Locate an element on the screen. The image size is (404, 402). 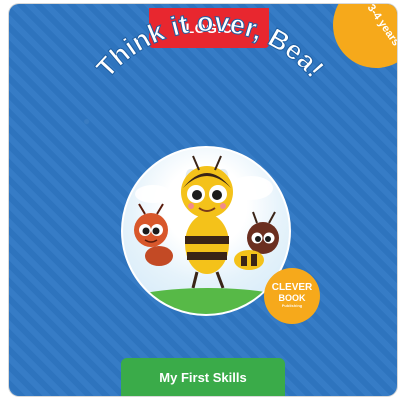
book-title-text: Think it over, Bea! is located at coordinates (210, 45).